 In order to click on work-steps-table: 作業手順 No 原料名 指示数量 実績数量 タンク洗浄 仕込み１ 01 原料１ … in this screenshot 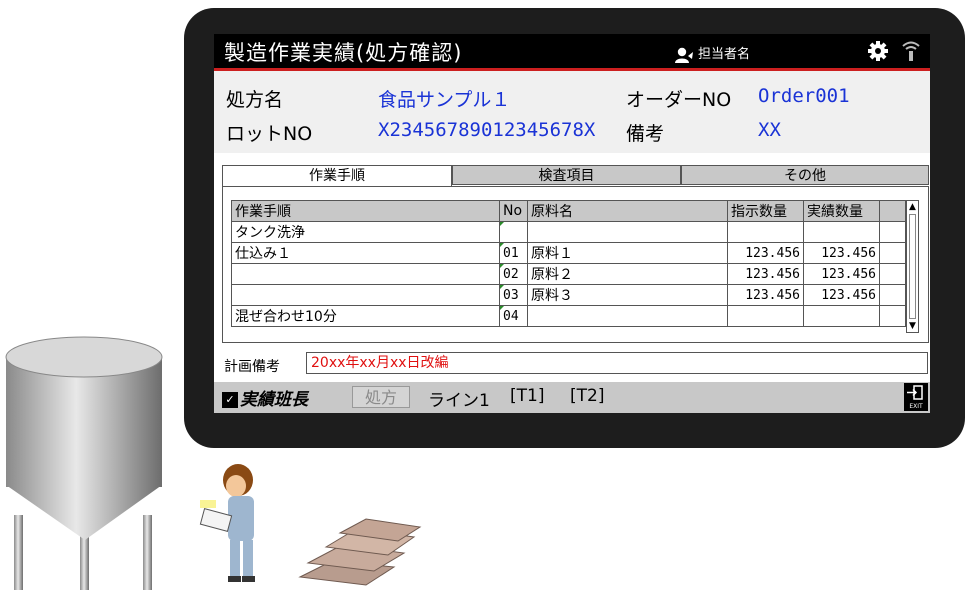, I will do `click(568, 263)`.